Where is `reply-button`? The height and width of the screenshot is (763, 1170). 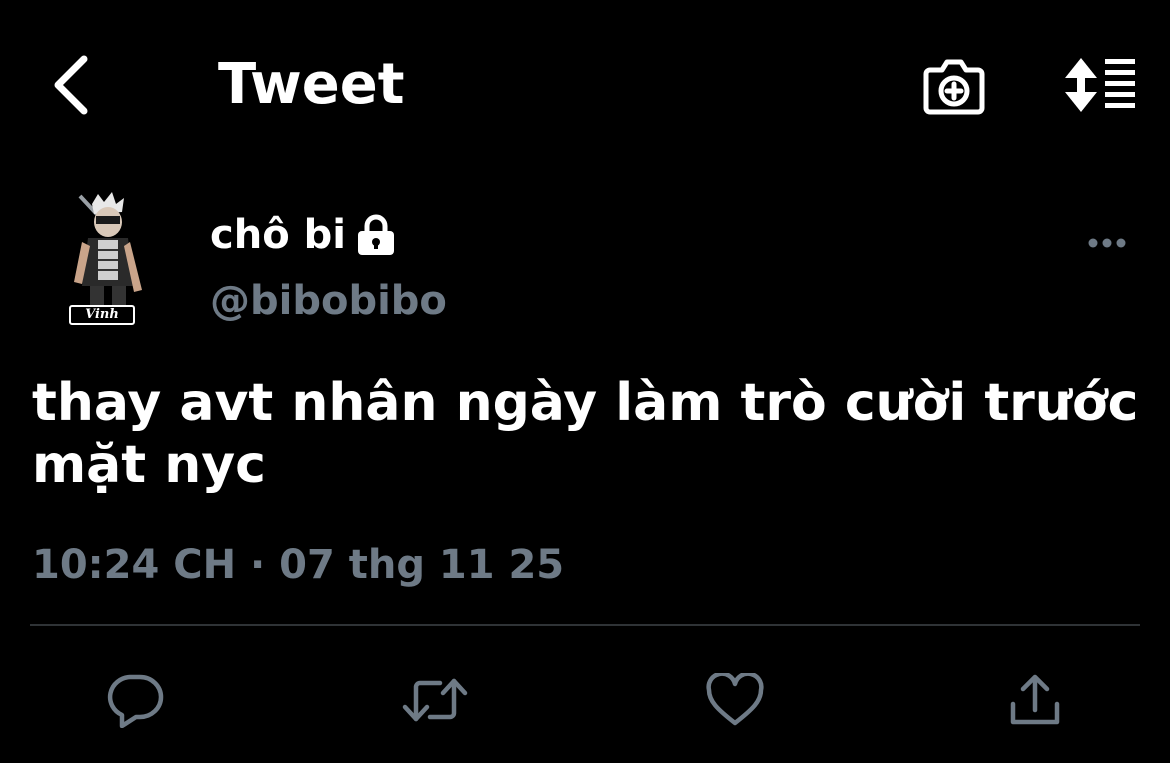
reply-button is located at coordinates (135, 700).